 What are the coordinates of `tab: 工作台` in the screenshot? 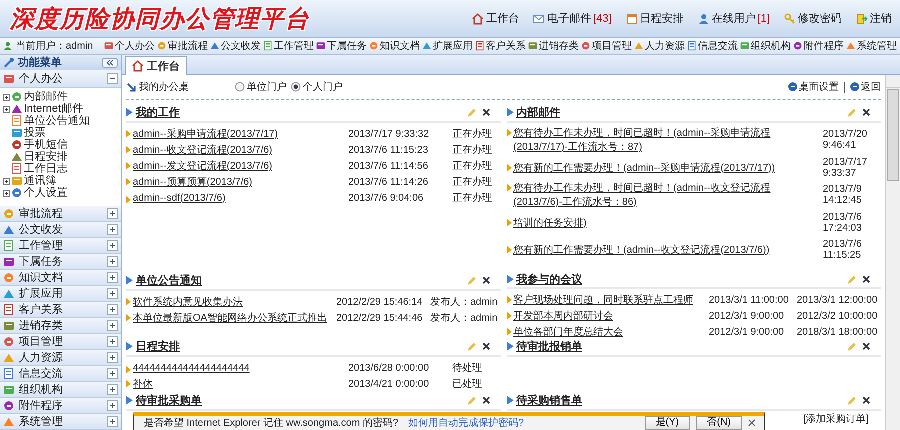 It's located at (156, 65).